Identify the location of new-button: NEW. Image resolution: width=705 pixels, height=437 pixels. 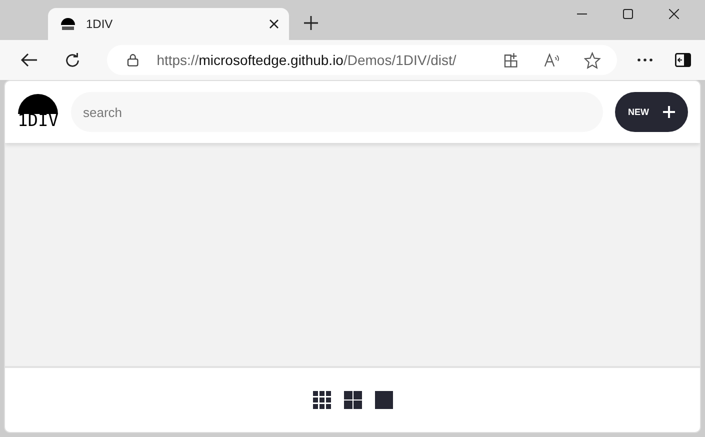
(651, 112).